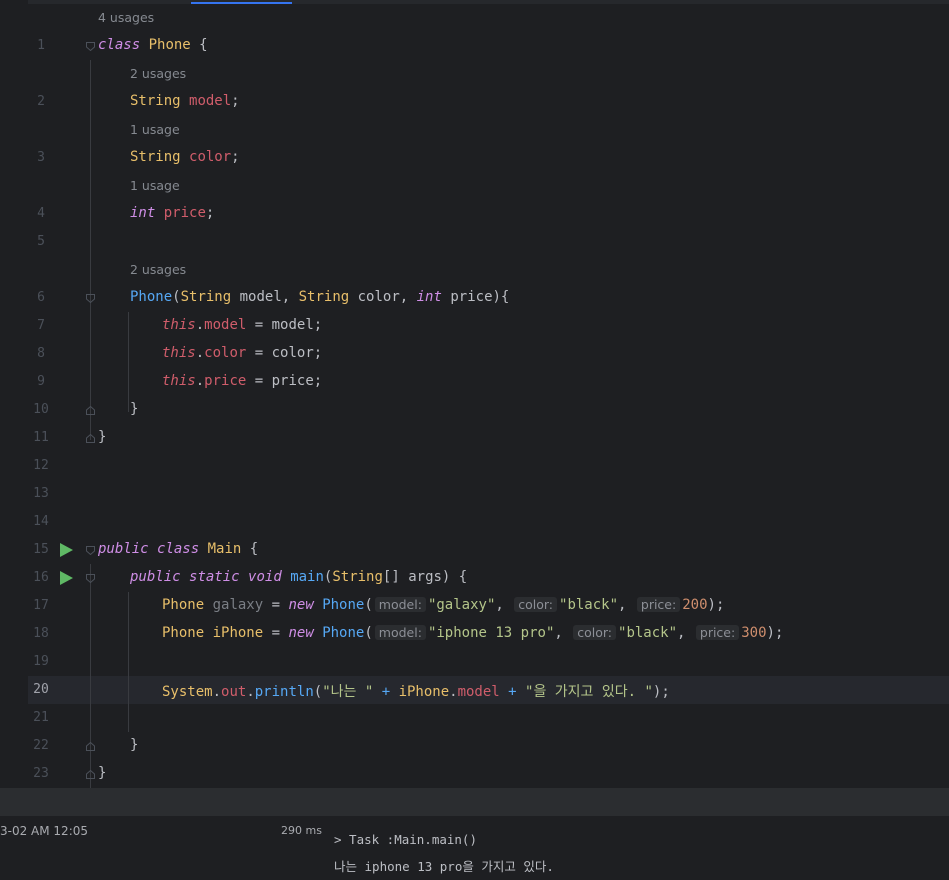 Image resolution: width=949 pixels, height=880 pixels. I want to click on number-literal: 200, so click(695, 605).